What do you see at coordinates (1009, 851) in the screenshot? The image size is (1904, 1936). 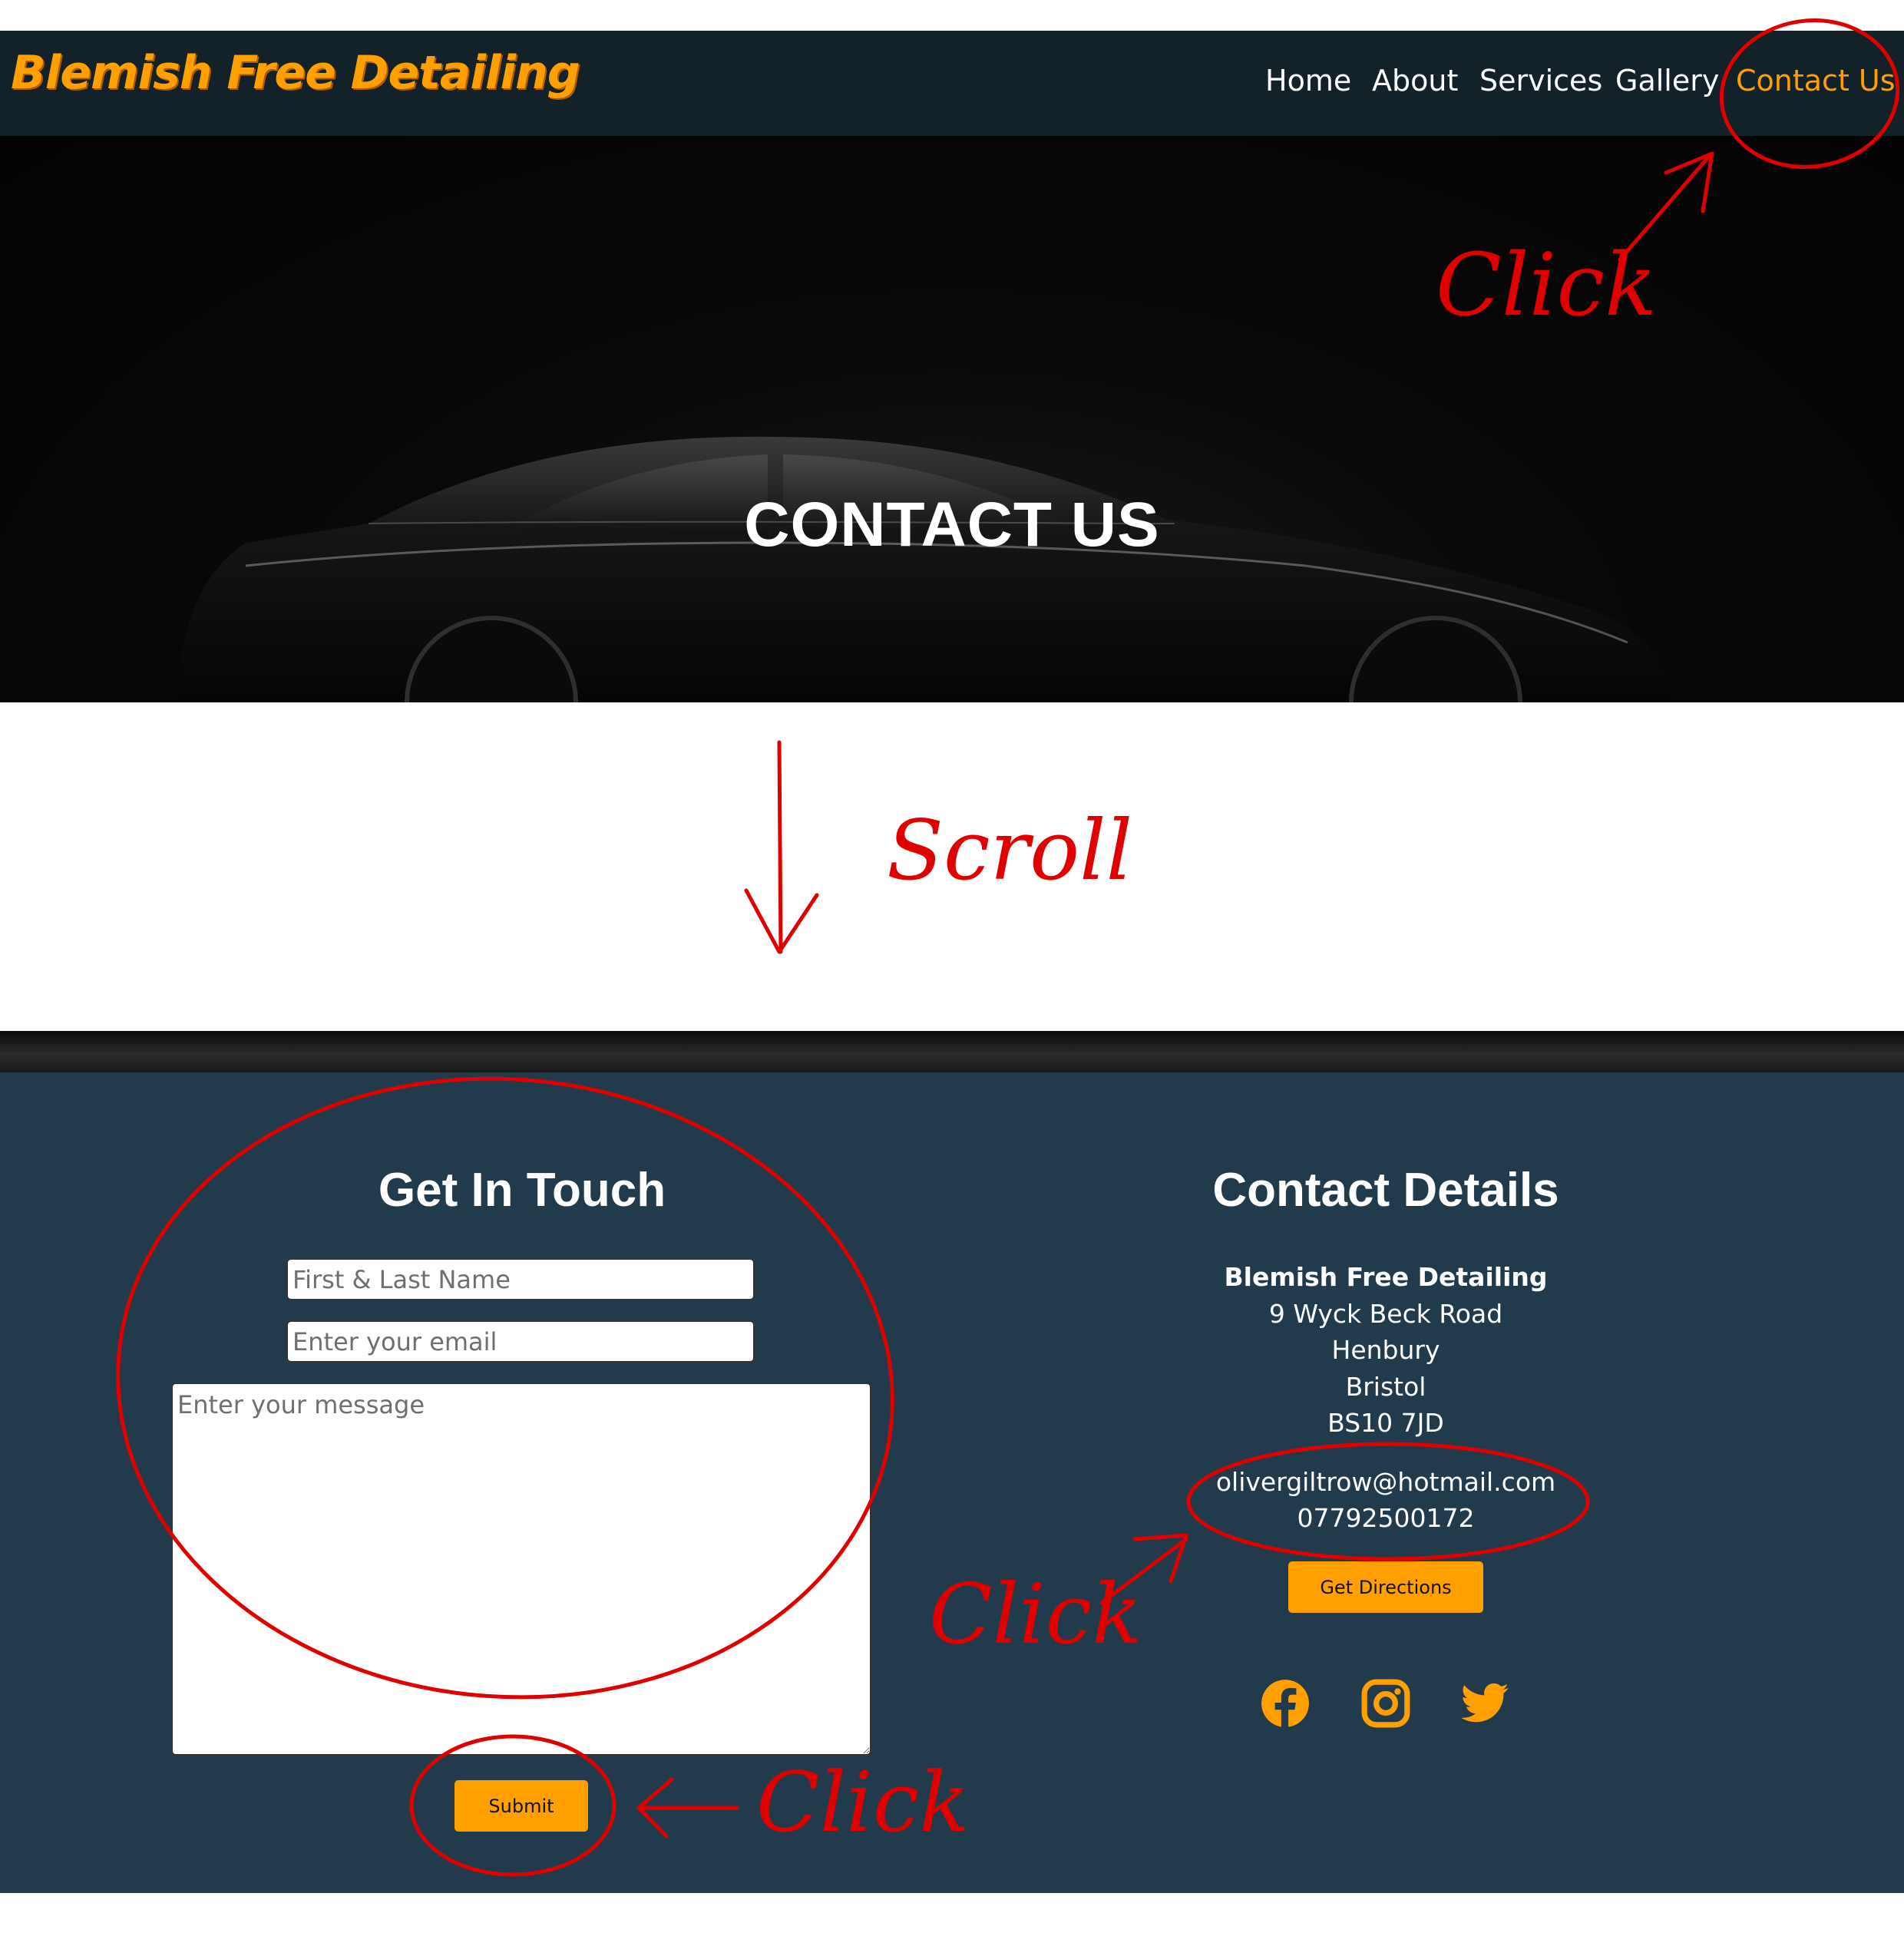 I see `annotation-text-scroll: Scroll` at bounding box center [1009, 851].